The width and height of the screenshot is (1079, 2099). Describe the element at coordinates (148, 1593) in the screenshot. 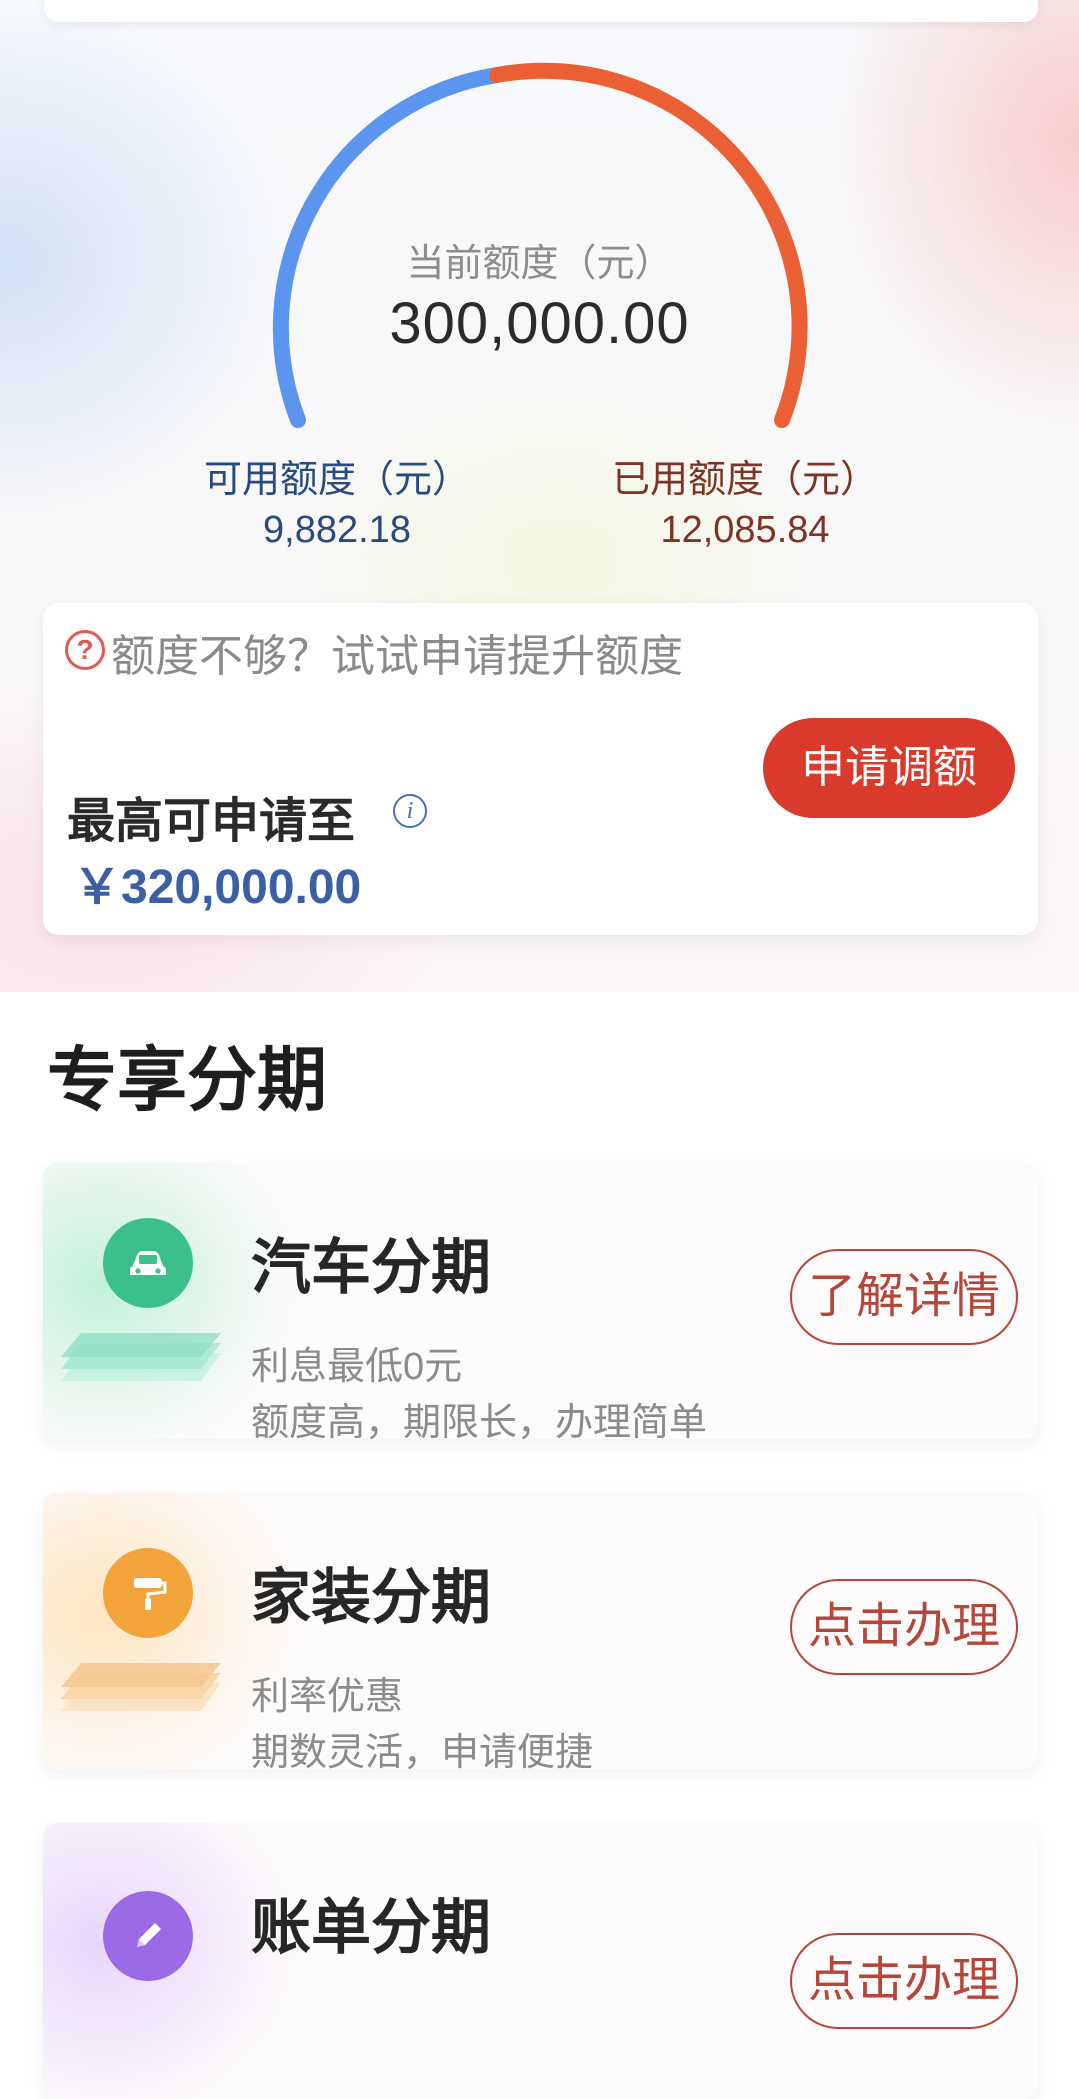

I see `paint-roller-icon` at that location.